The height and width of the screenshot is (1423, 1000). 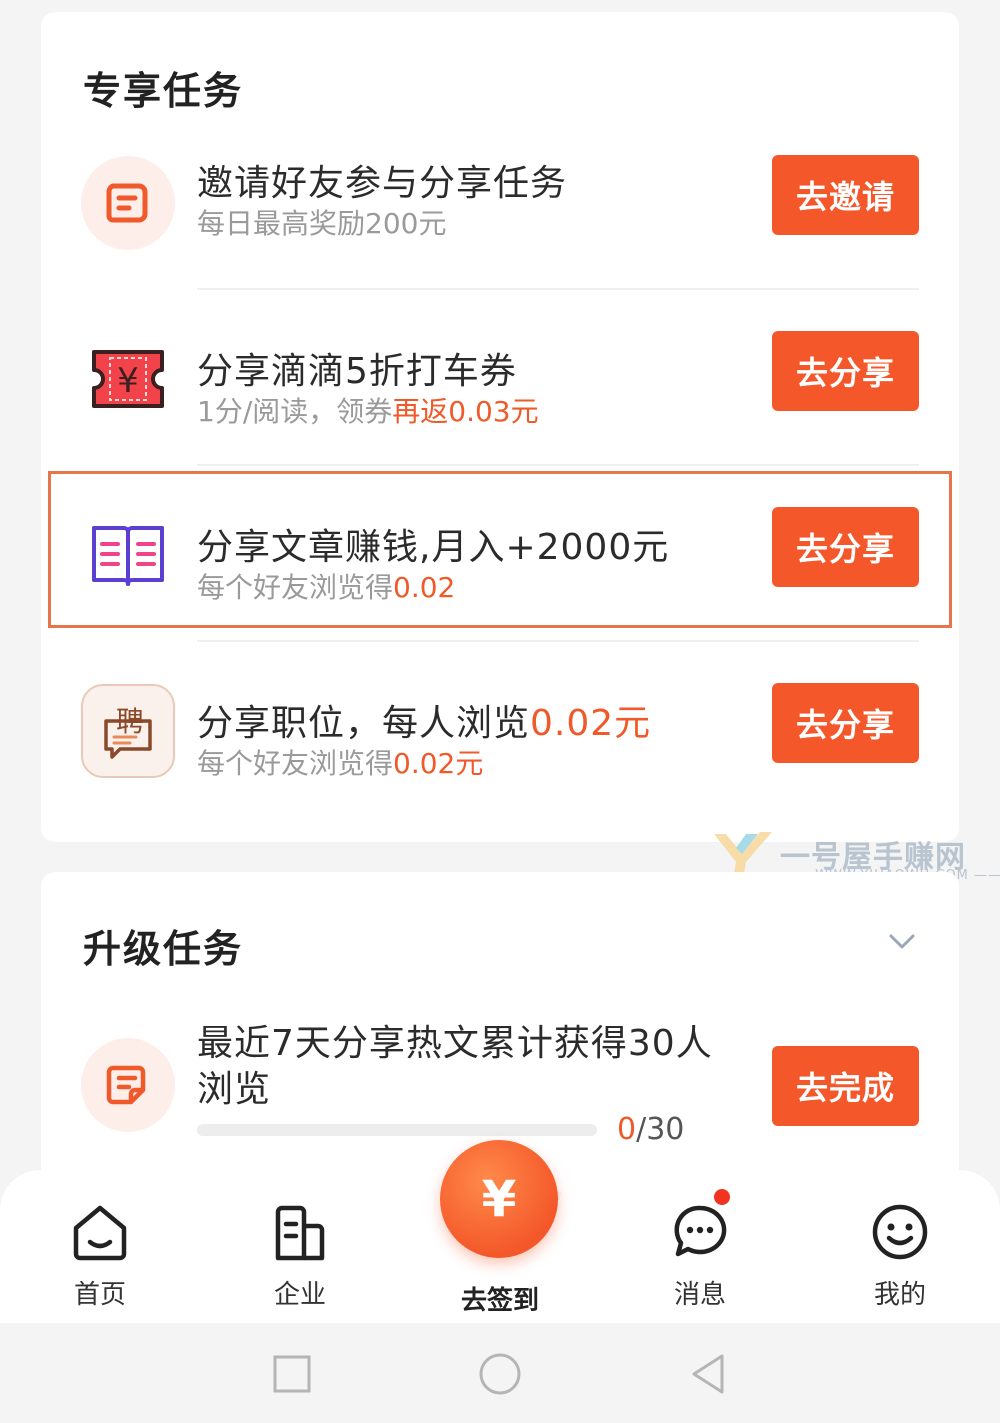 I want to click on invite-button: 去邀请, so click(x=845, y=195).